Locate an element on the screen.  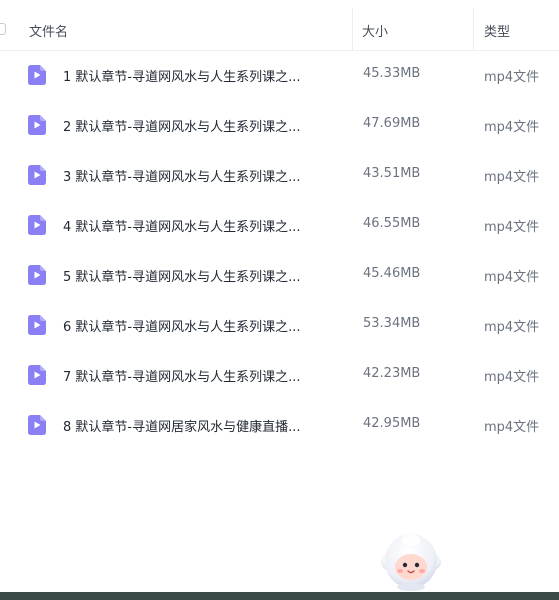
file-size: 46.55MB is located at coordinates (392, 223).